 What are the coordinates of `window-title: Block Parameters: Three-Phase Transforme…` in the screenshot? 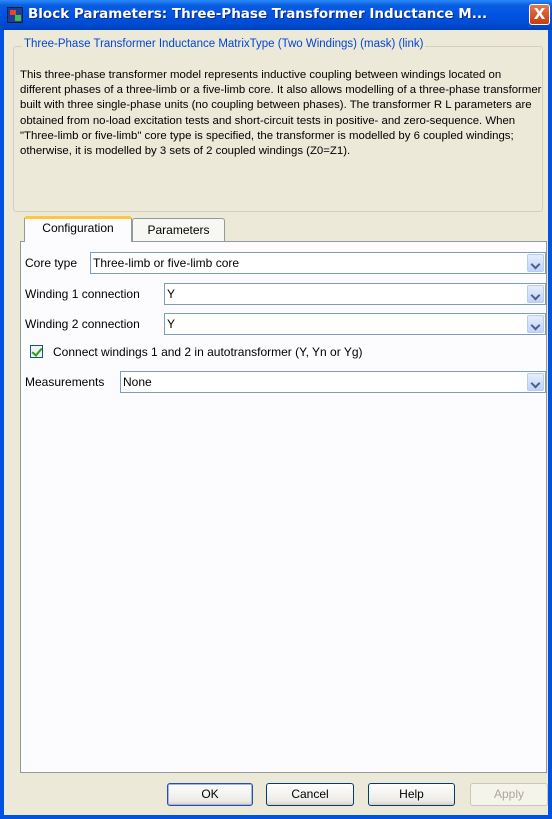 It's located at (258, 14).